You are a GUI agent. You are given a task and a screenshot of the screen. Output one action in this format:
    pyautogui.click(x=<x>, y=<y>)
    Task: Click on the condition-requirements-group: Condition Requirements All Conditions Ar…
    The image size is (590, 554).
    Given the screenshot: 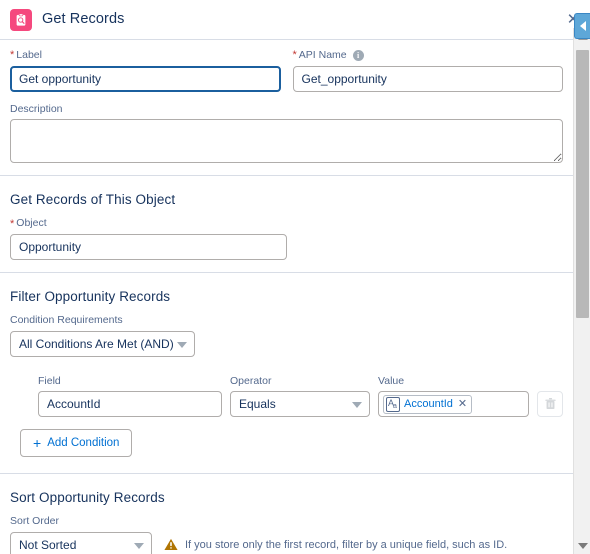 What is the action you would take?
    pyautogui.click(x=102, y=335)
    